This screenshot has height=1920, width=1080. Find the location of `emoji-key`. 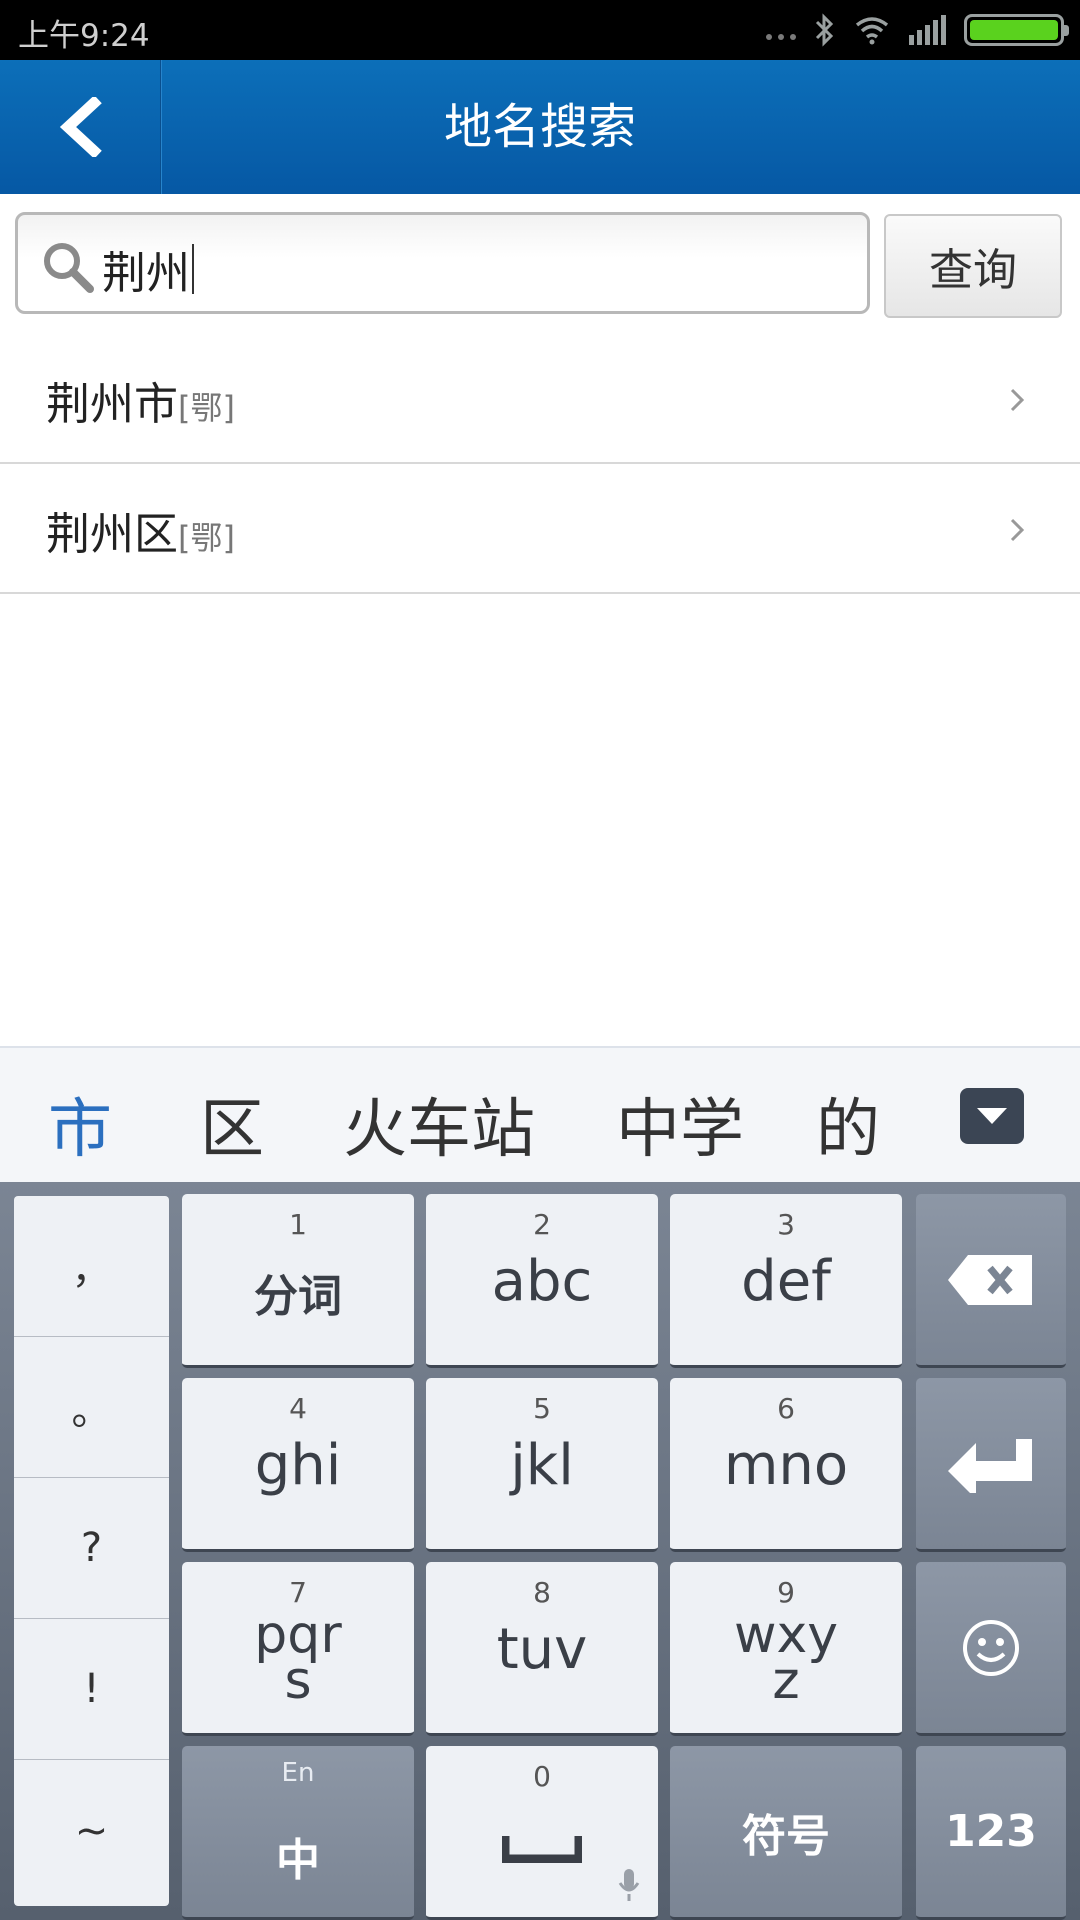

emoji-key is located at coordinates (991, 1649).